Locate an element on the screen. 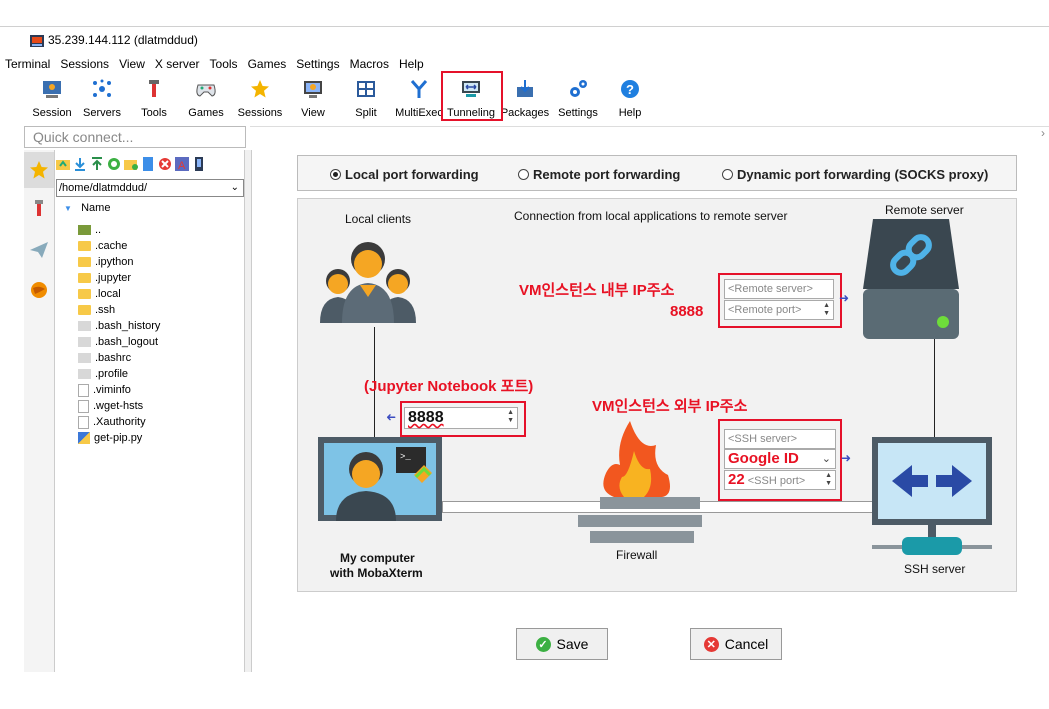 The width and height of the screenshot is (1049, 709). tools-icon is located at coordinates (39, 208).